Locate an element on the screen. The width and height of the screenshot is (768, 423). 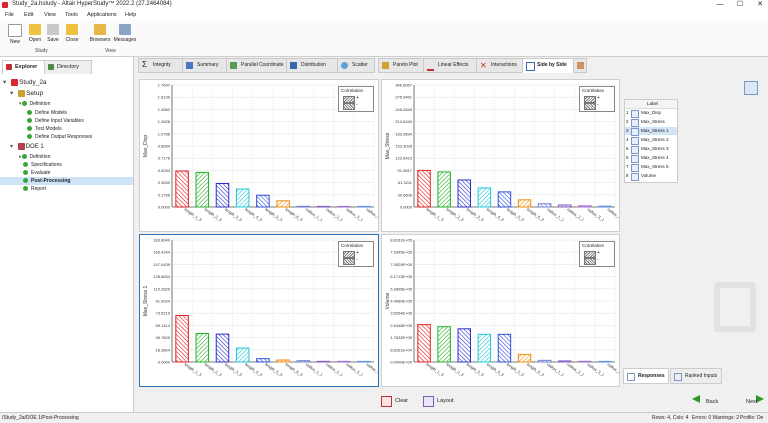
tree-report: Report is located at coordinates (34, 189).